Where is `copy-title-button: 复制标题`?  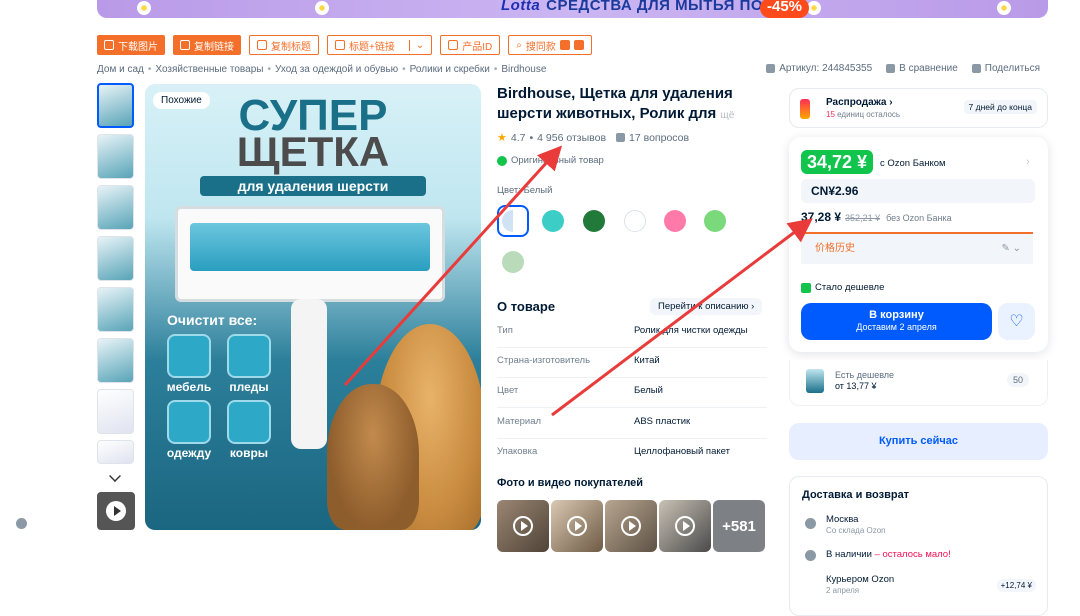
copy-title-button: 复制标题 is located at coordinates (284, 45).